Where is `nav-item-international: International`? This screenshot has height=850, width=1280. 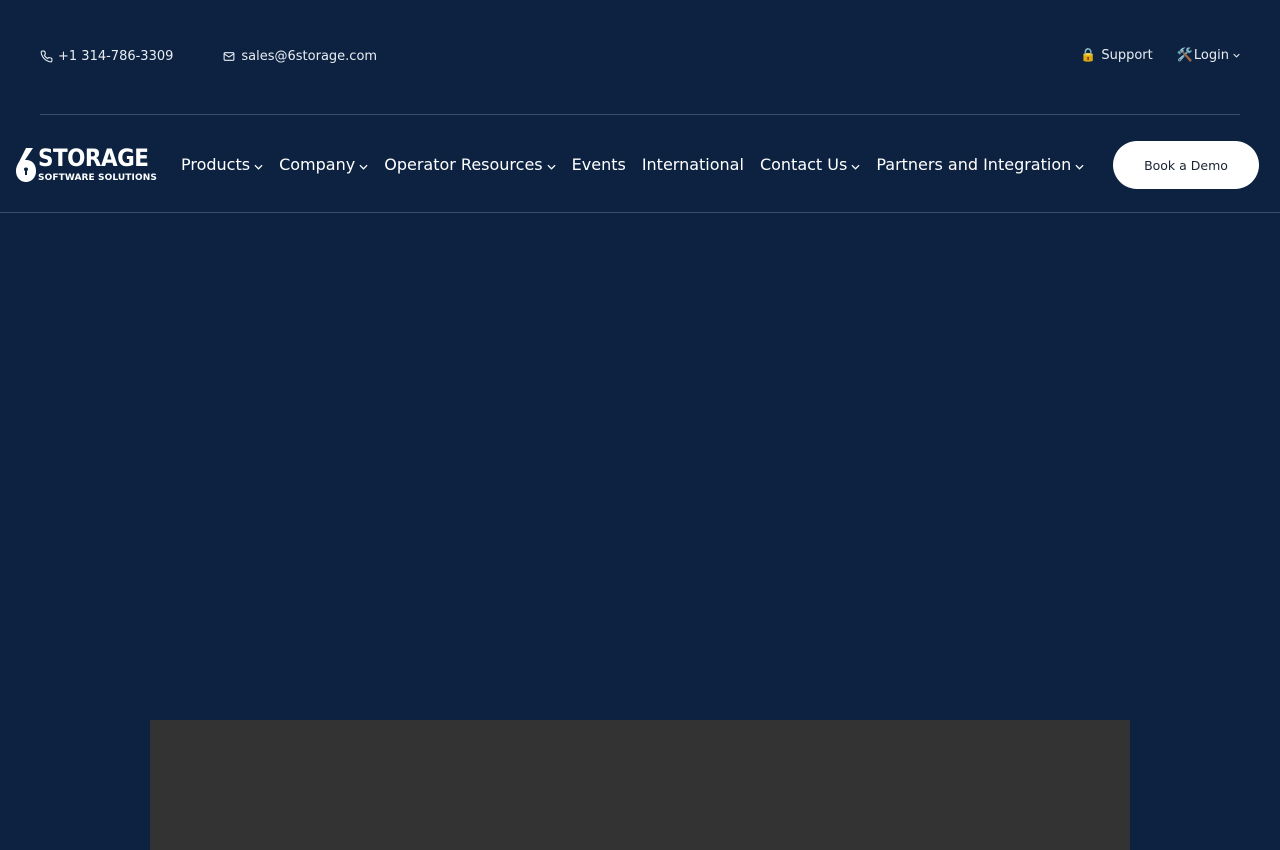
nav-item-international: International is located at coordinates (693, 164).